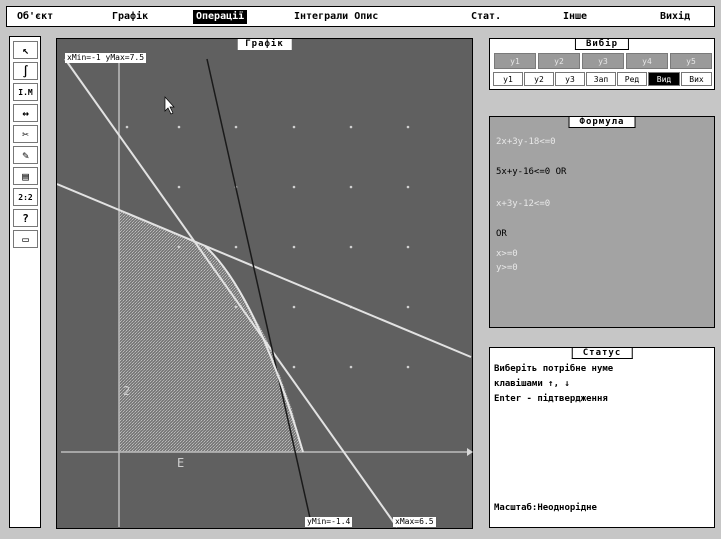 Image resolution: width=721 pixels, height=539 pixels. Describe the element at coordinates (508, 79) in the screenshot. I see `mode-y1: y1` at that location.